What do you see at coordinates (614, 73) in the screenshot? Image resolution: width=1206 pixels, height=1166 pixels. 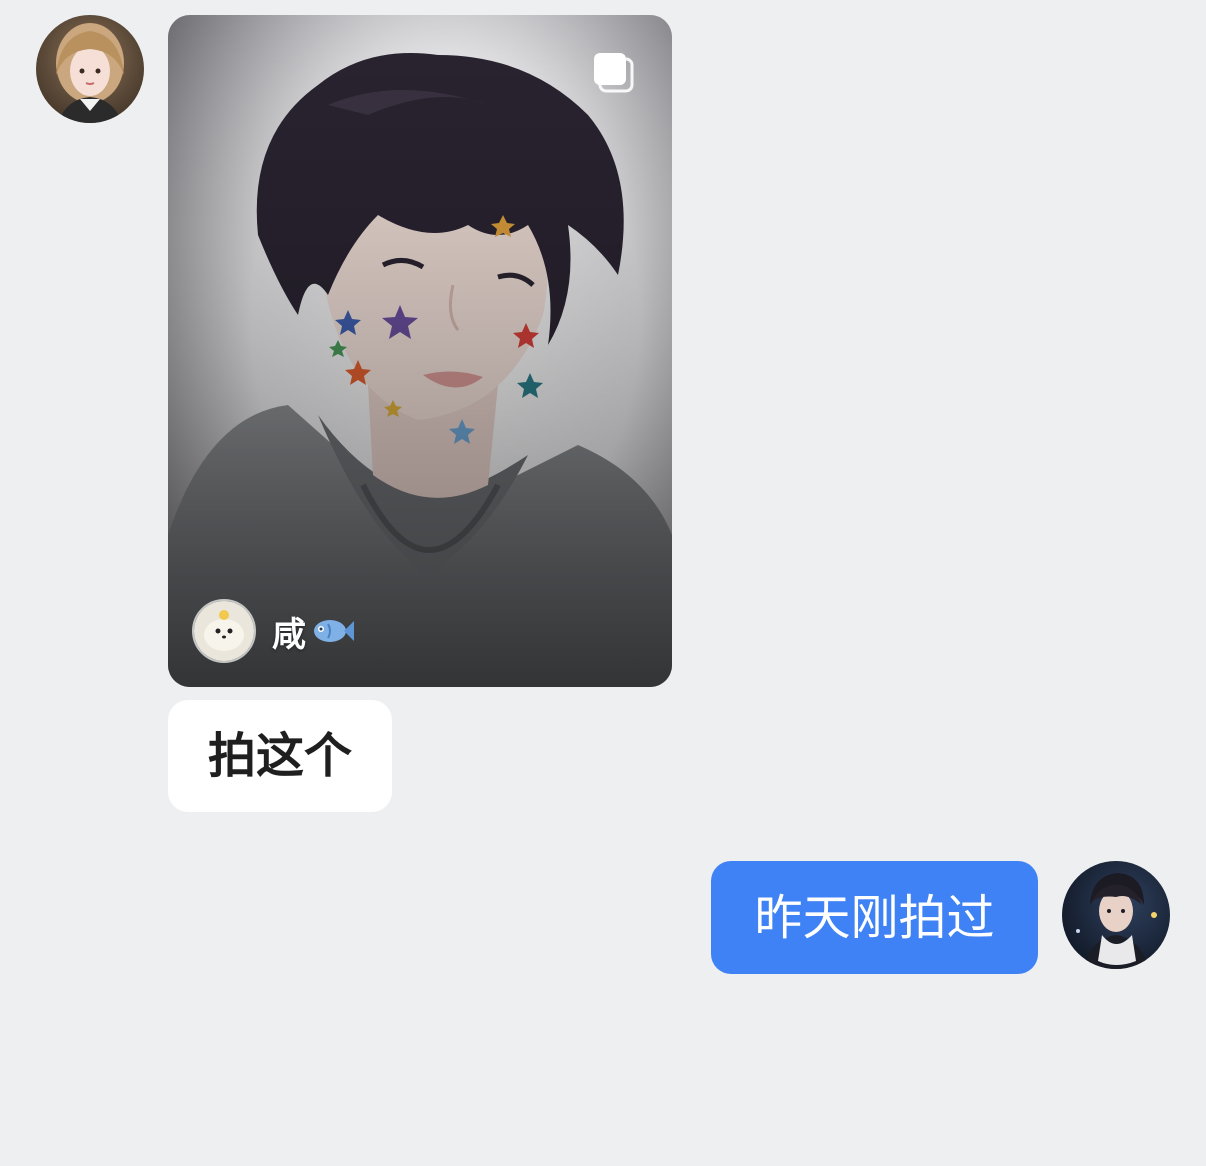 I see `multi-image-icon` at bounding box center [614, 73].